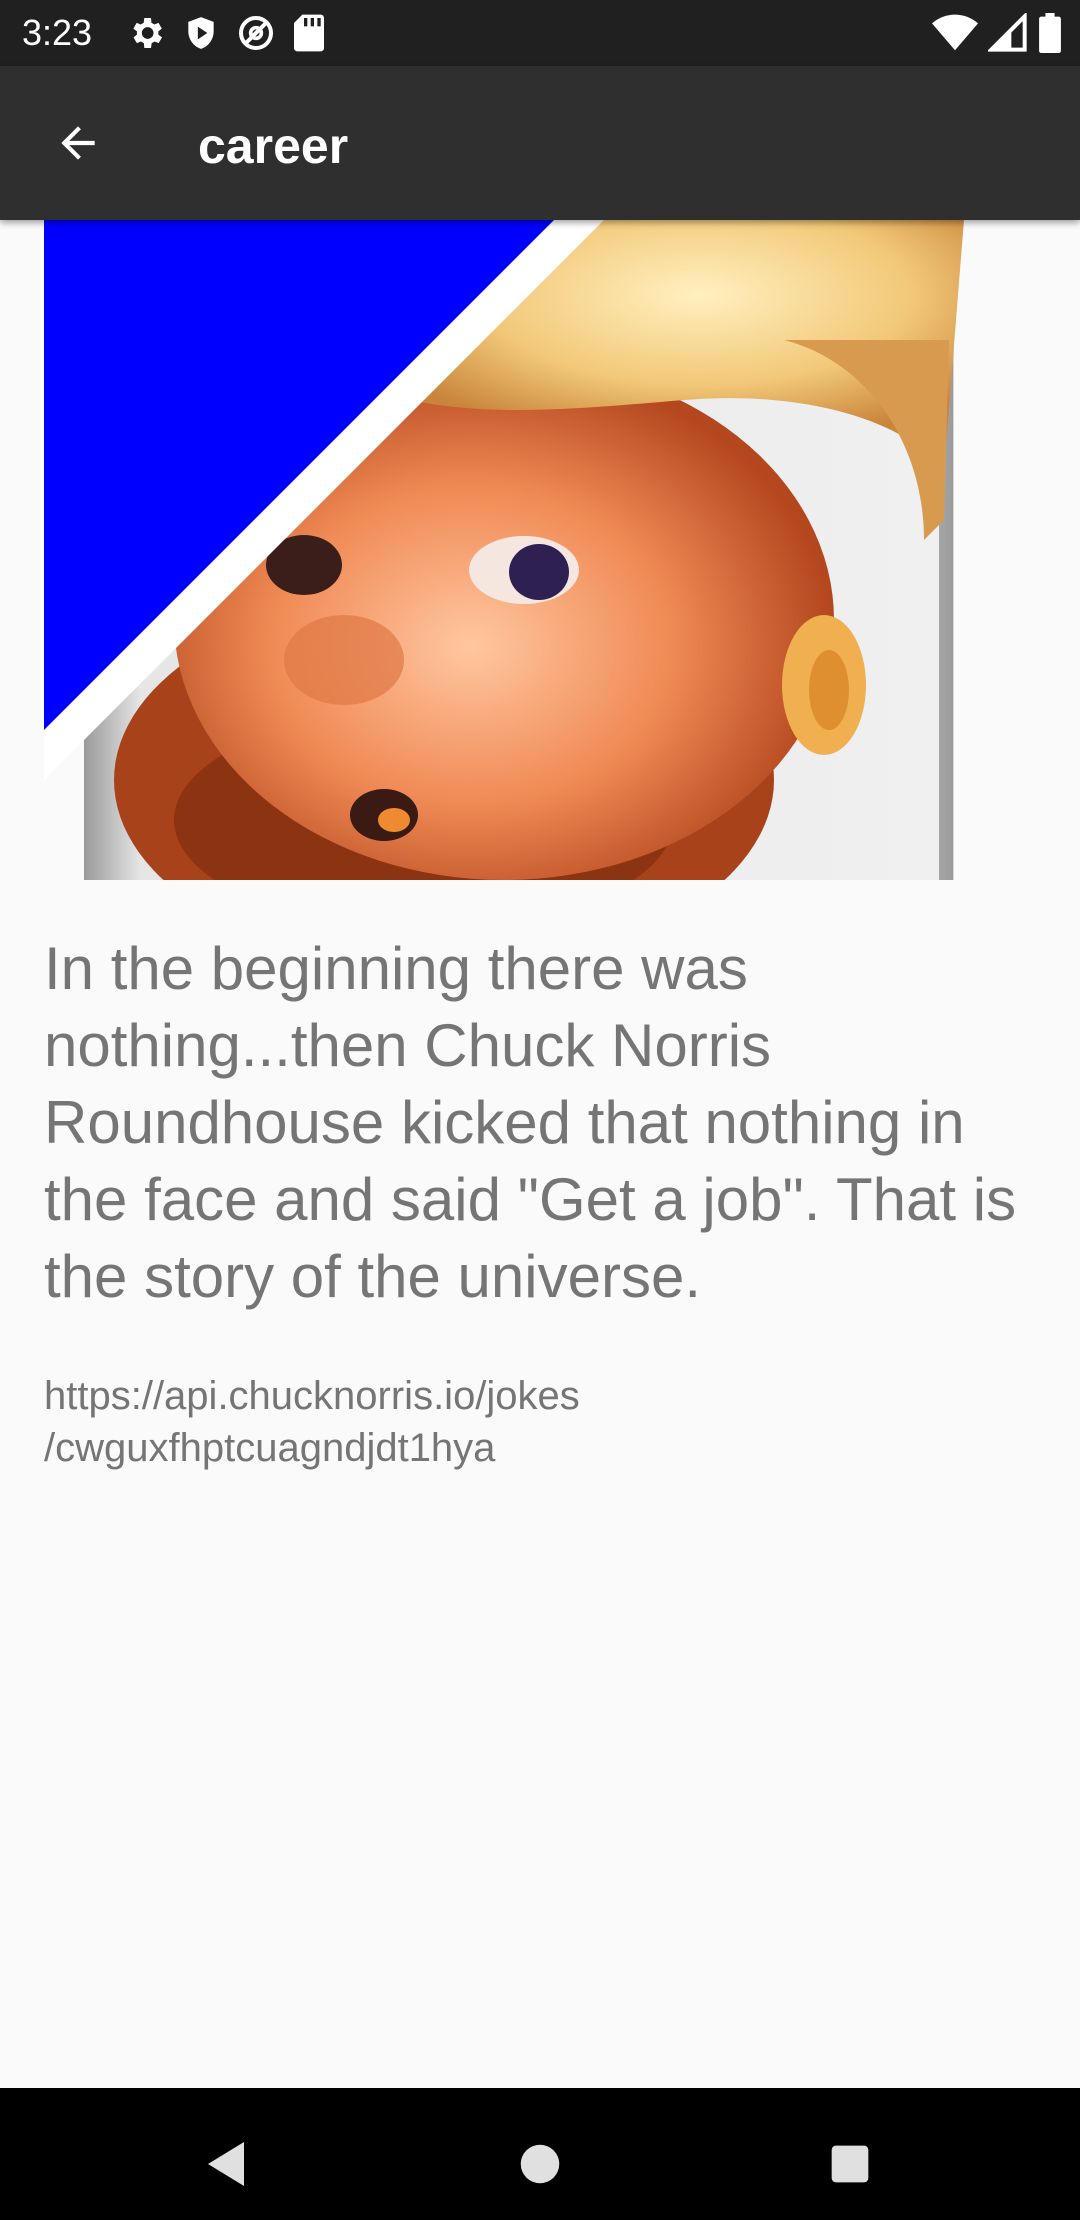 Image resolution: width=1080 pixels, height=2220 pixels. I want to click on at-sync-icon, so click(256, 33).